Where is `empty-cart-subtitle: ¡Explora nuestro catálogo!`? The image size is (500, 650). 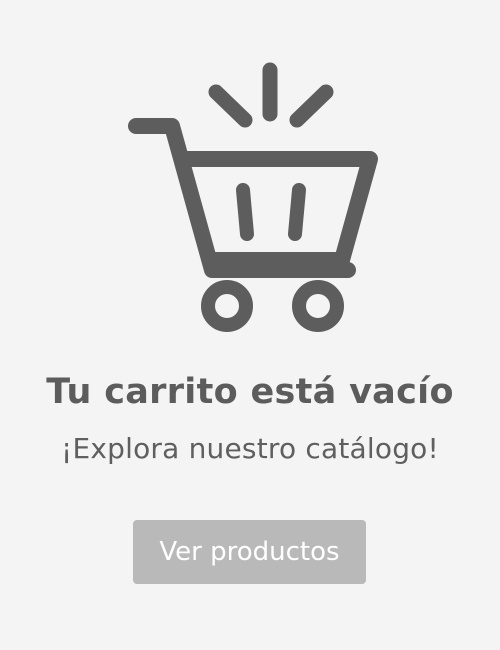
empty-cart-subtitle: ¡Explora nuestro catálogo! is located at coordinates (250, 448).